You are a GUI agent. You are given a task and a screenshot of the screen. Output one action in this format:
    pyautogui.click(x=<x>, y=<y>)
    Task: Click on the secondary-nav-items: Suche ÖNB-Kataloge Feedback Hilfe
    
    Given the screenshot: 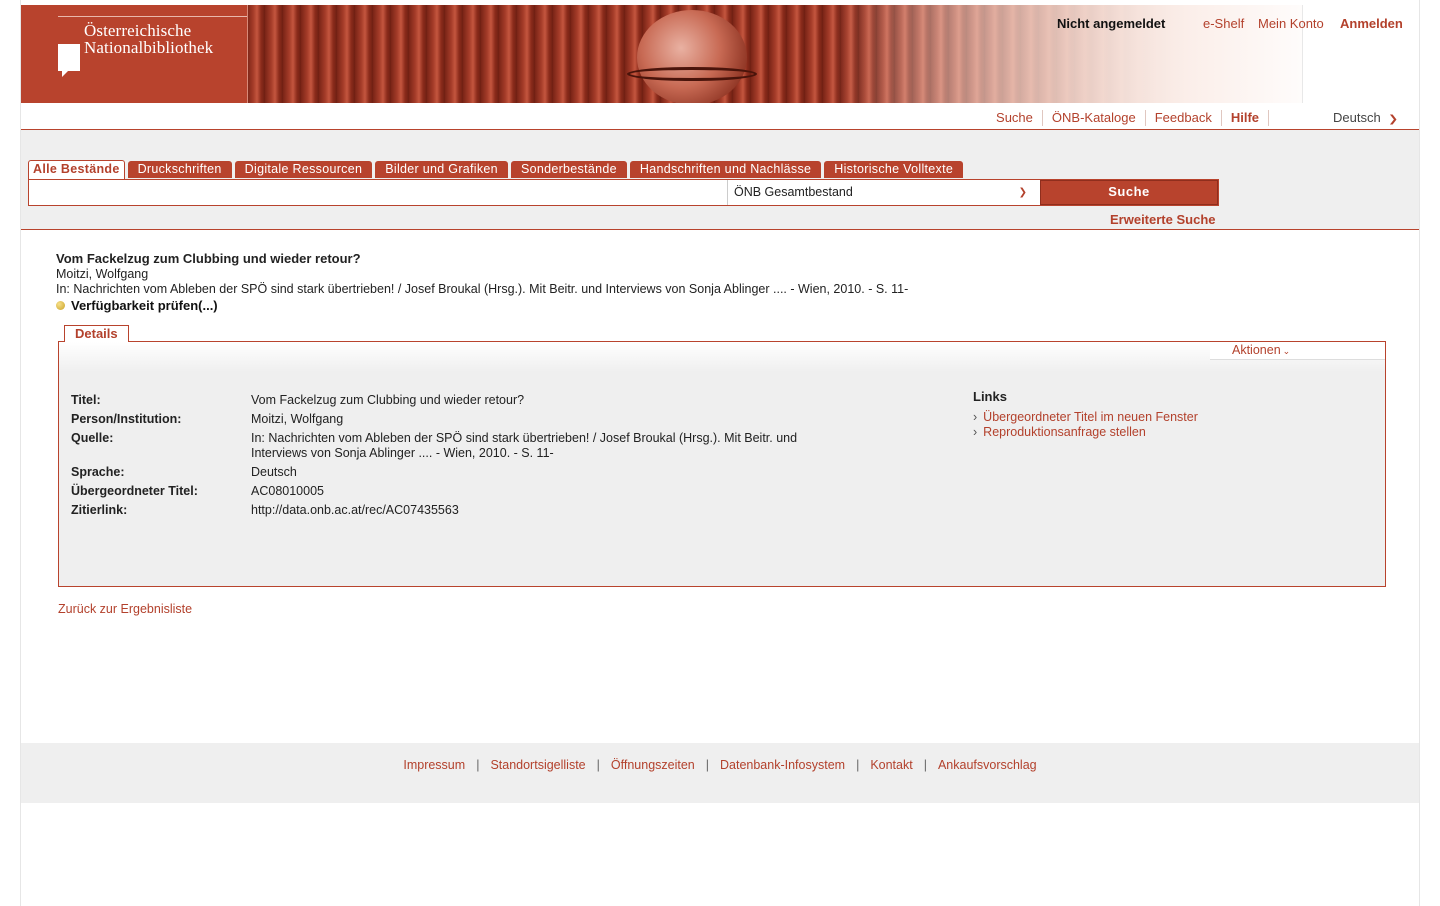 What is the action you would take?
    pyautogui.click(x=1128, y=118)
    